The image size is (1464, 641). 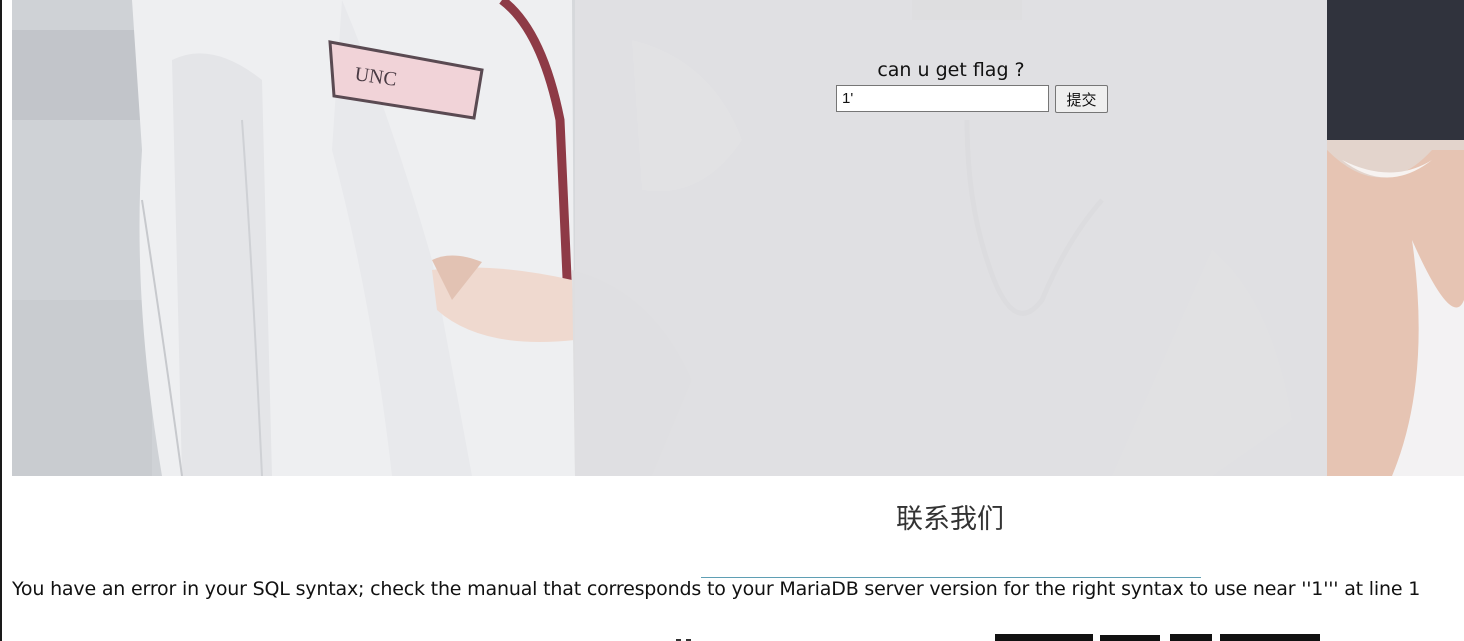 What do you see at coordinates (1, 320) in the screenshot?
I see `left-border` at bounding box center [1, 320].